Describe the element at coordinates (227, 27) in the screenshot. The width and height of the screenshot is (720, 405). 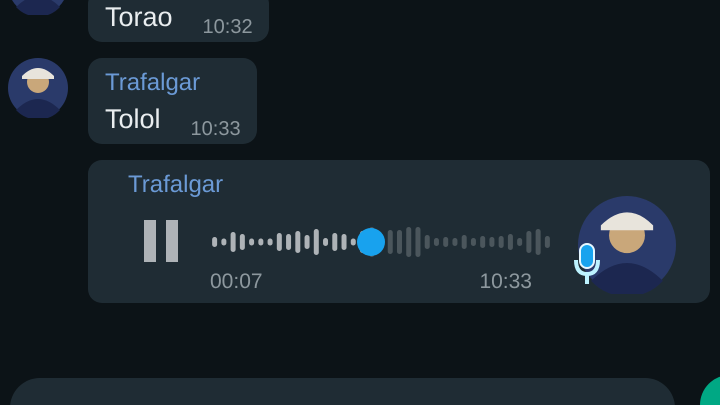
I see `message-time: 10:32` at that location.